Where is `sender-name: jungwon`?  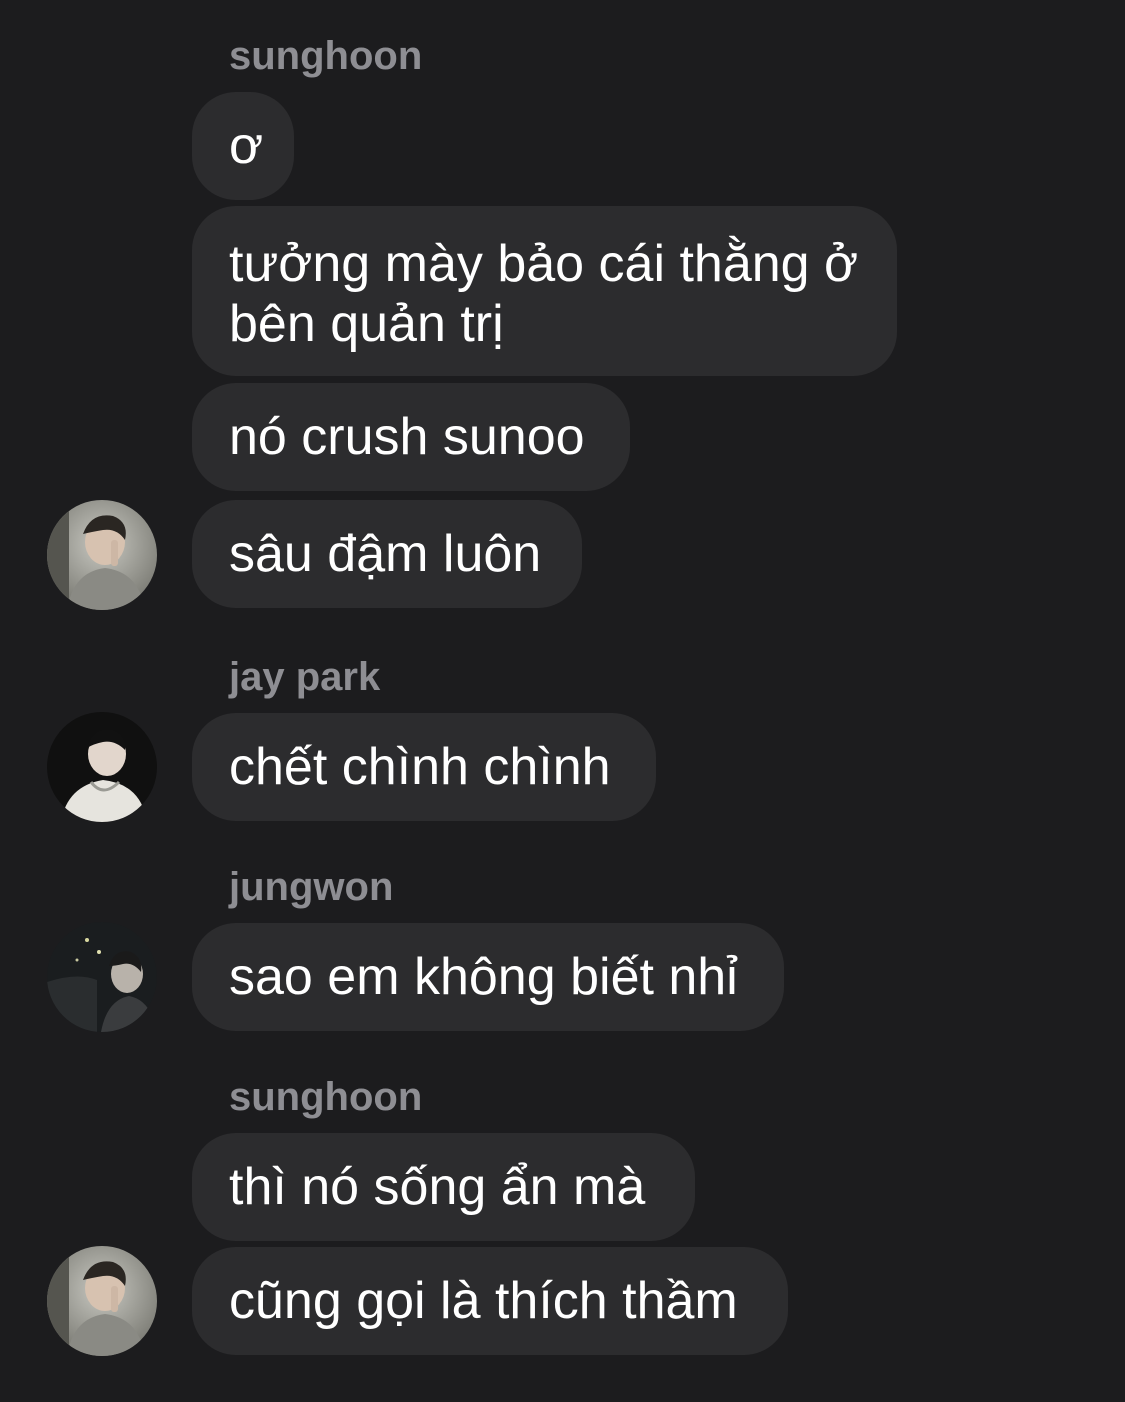 sender-name: jungwon is located at coordinates (311, 887).